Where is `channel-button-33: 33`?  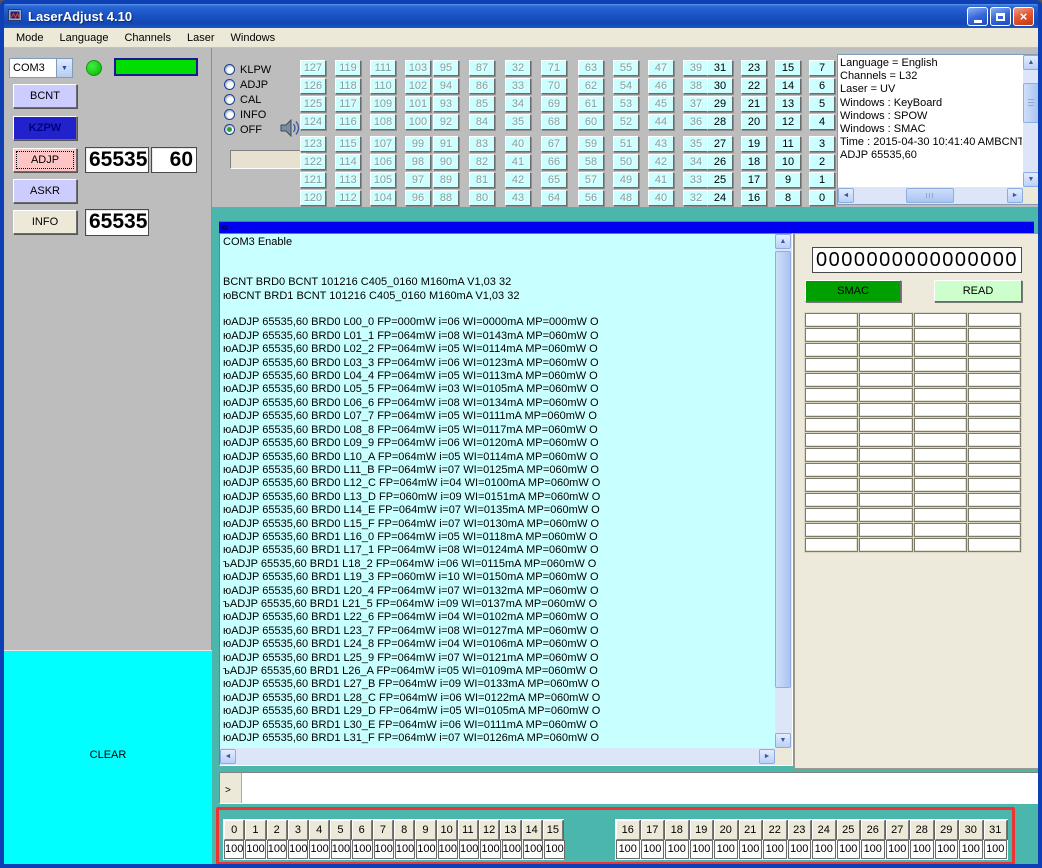
channel-button-33: 33 is located at coordinates (696, 180).